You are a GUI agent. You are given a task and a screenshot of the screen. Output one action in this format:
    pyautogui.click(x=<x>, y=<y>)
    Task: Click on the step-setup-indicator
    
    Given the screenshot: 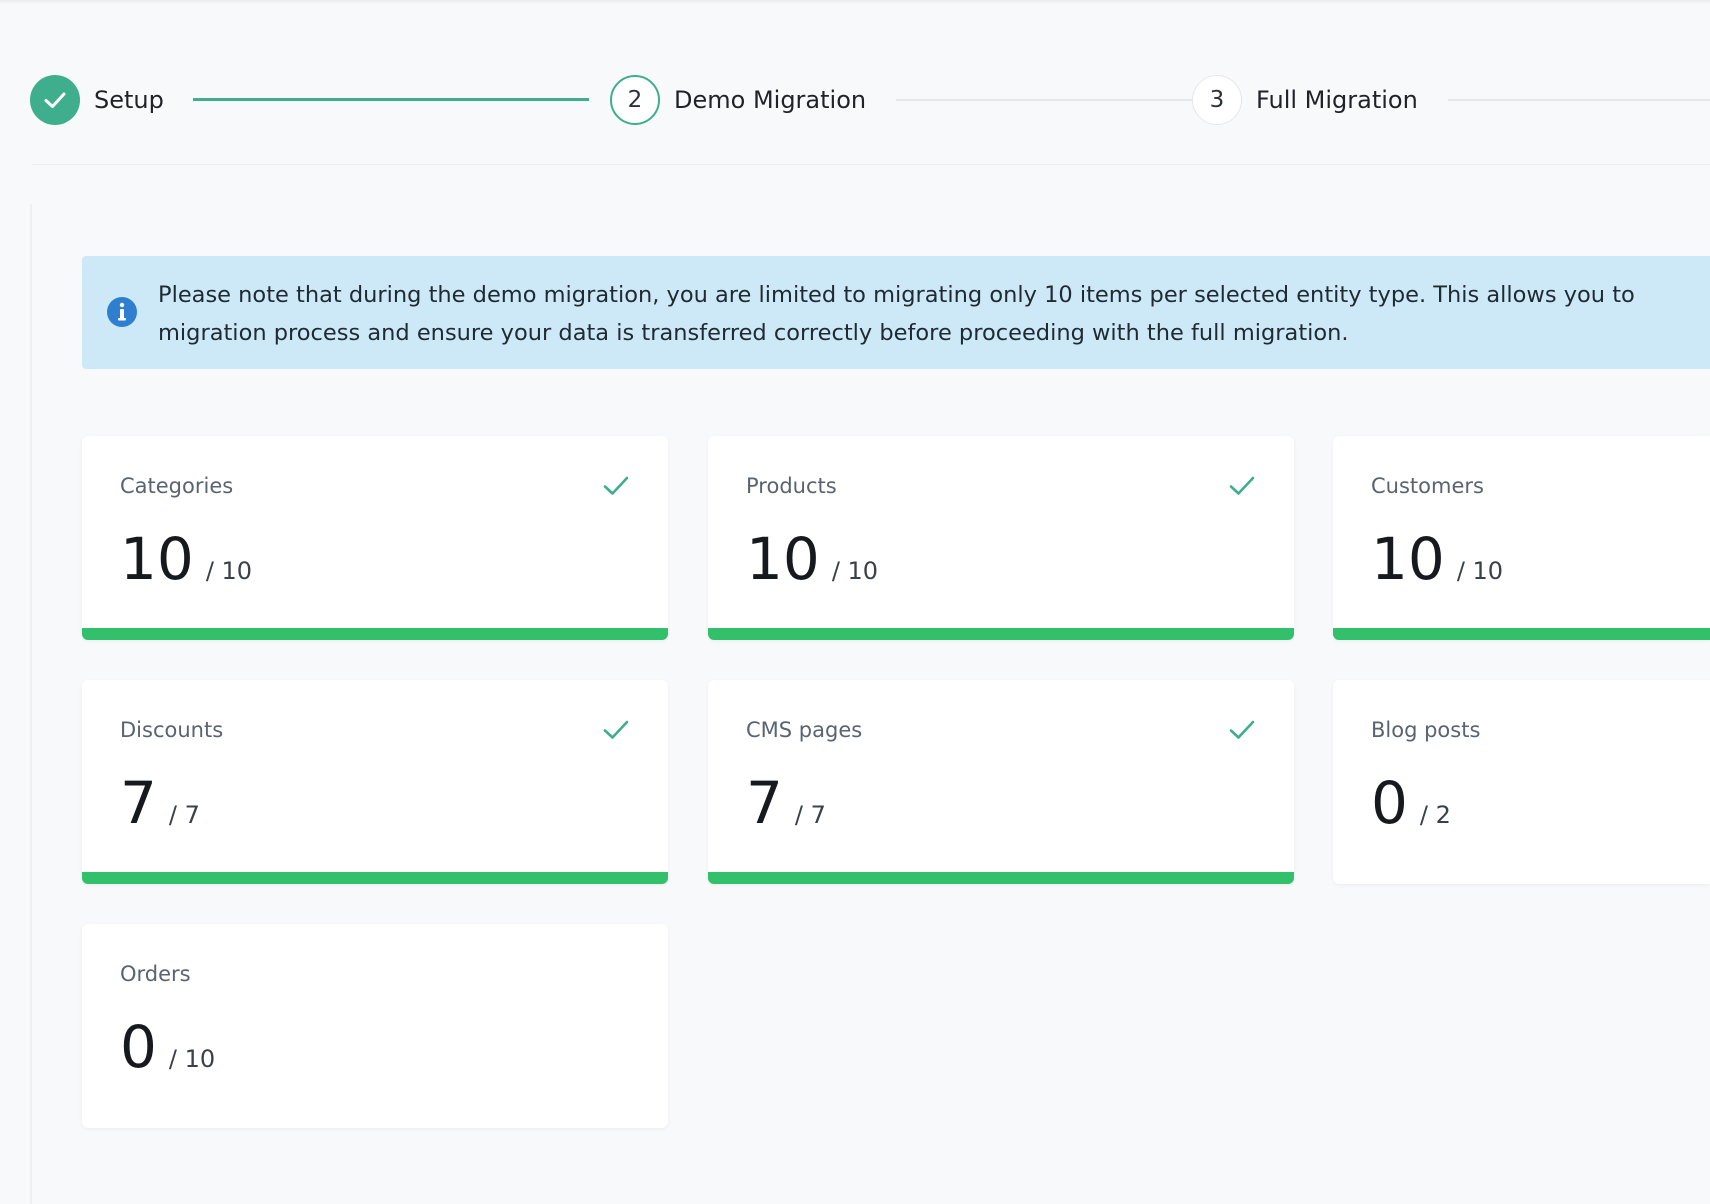 What is the action you would take?
    pyautogui.click(x=55, y=100)
    